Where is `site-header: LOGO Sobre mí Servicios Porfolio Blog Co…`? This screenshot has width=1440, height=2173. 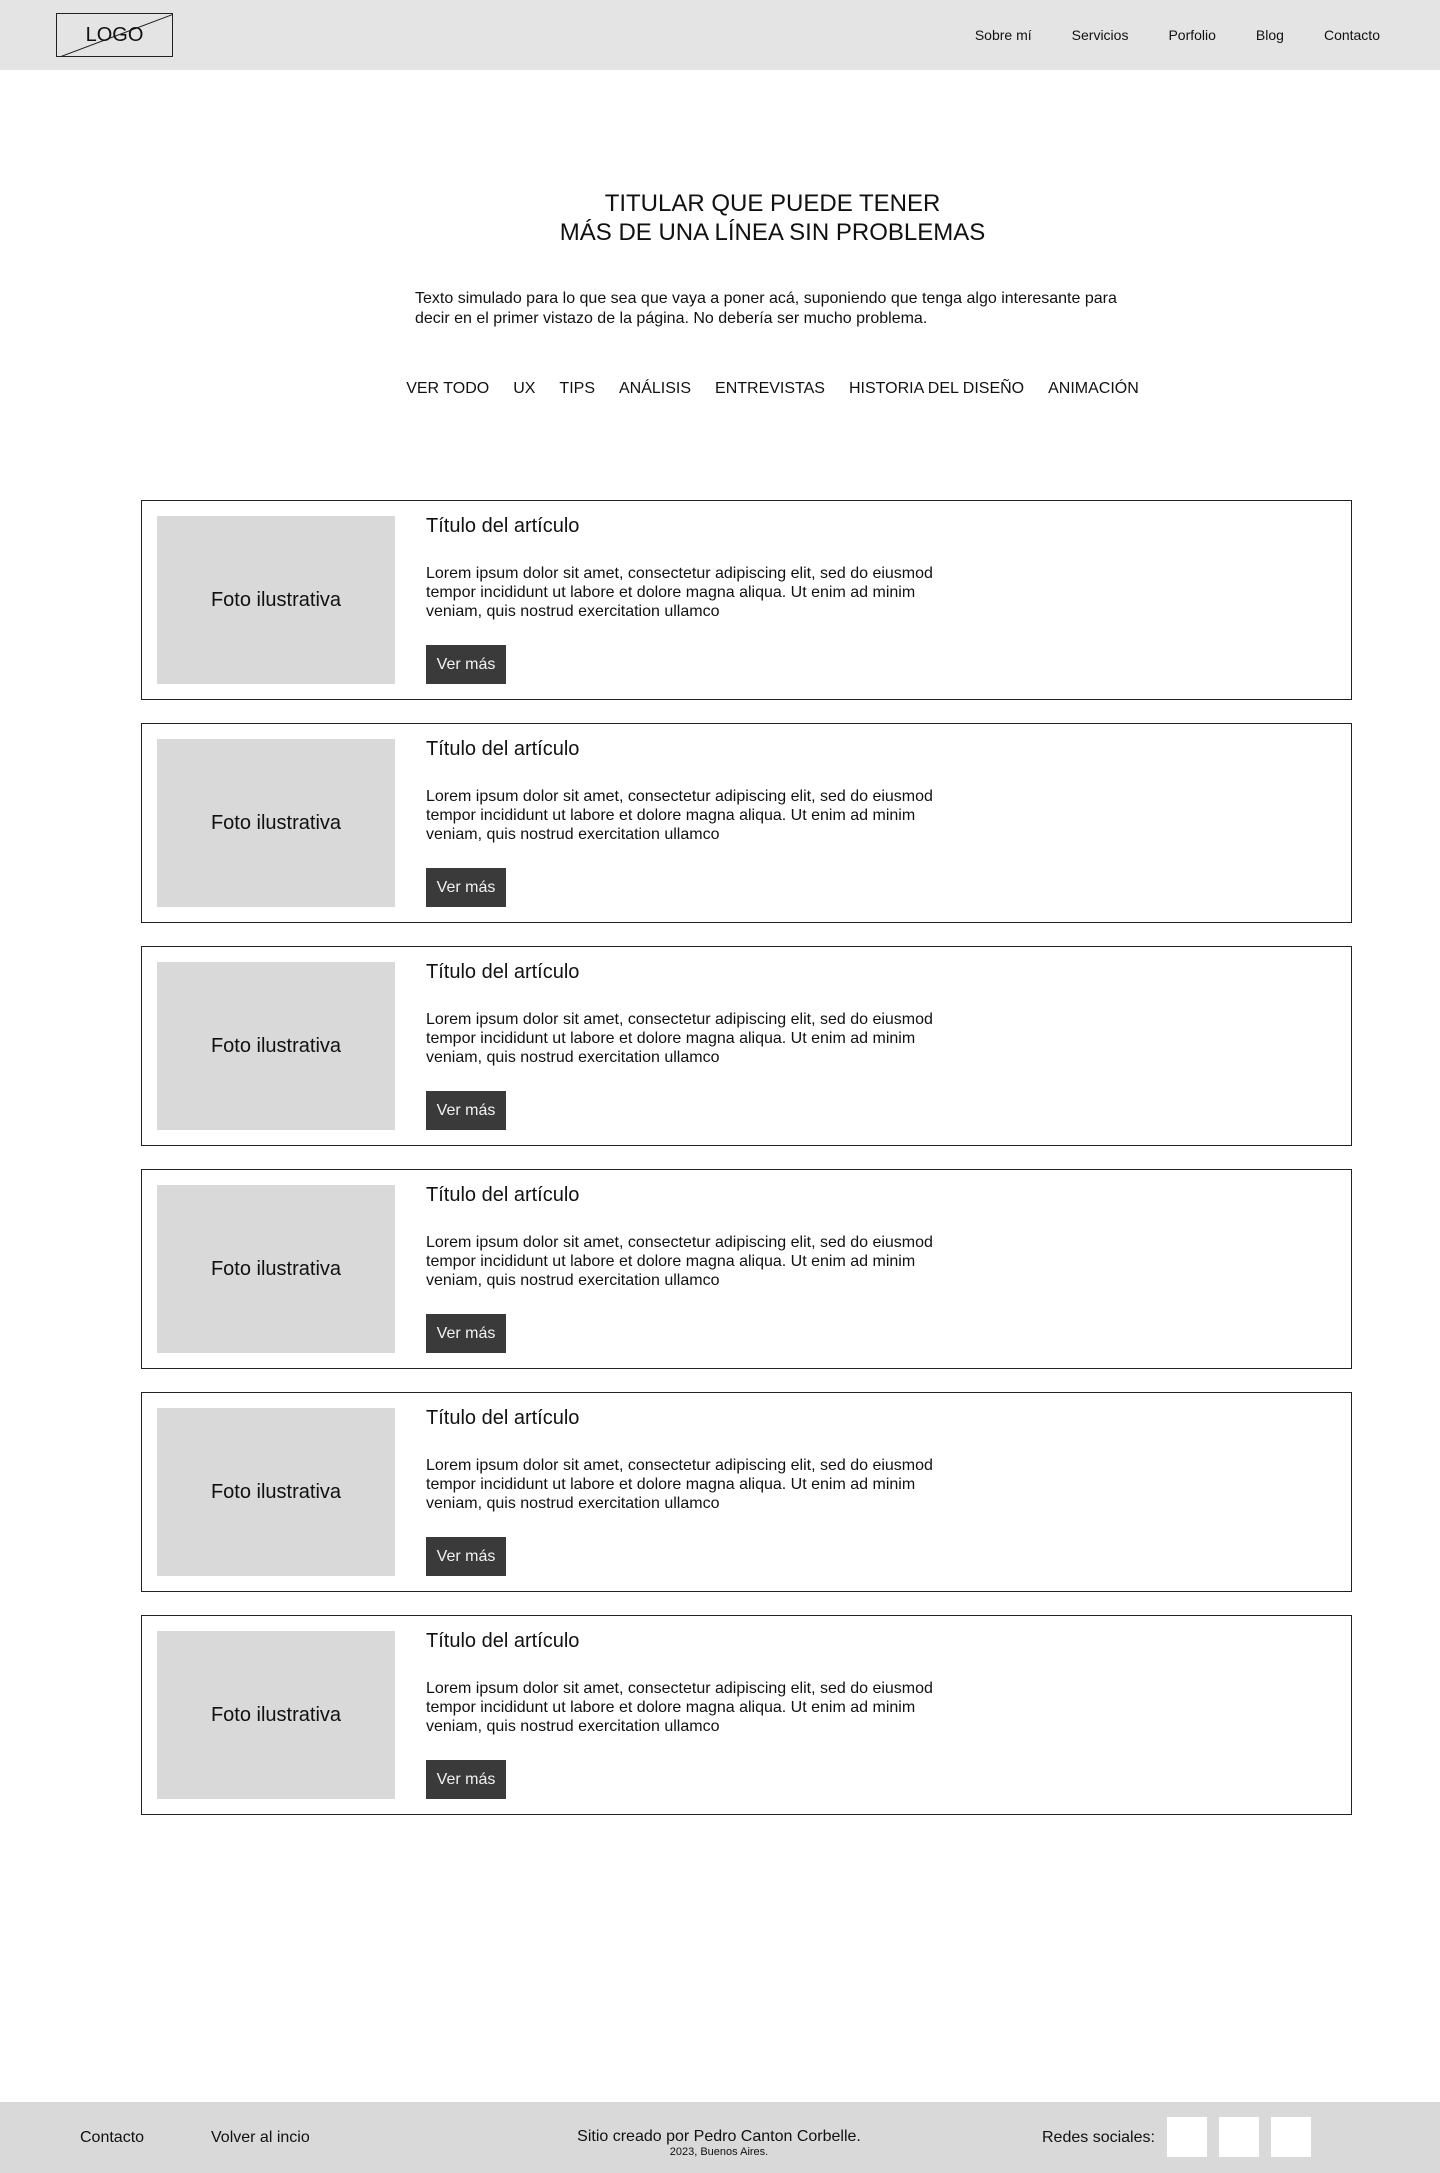 site-header: LOGO Sobre mí Servicios Porfolio Blog Co… is located at coordinates (720, 35).